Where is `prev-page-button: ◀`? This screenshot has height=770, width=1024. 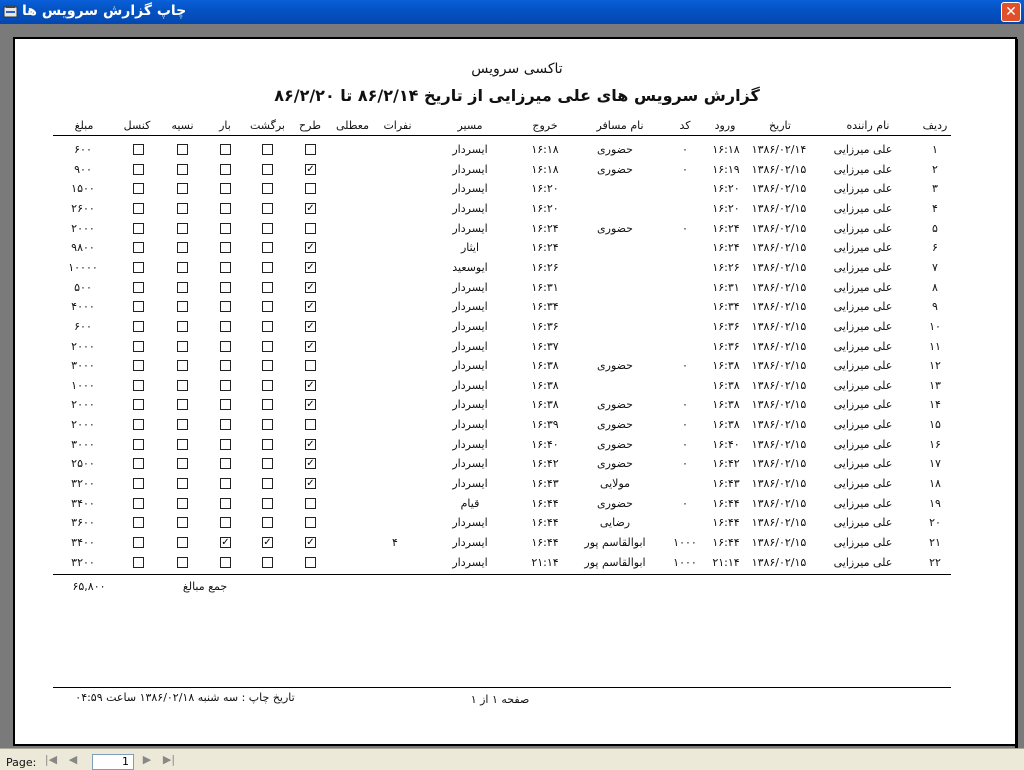
prev-page-button: ◀ is located at coordinates (73, 760).